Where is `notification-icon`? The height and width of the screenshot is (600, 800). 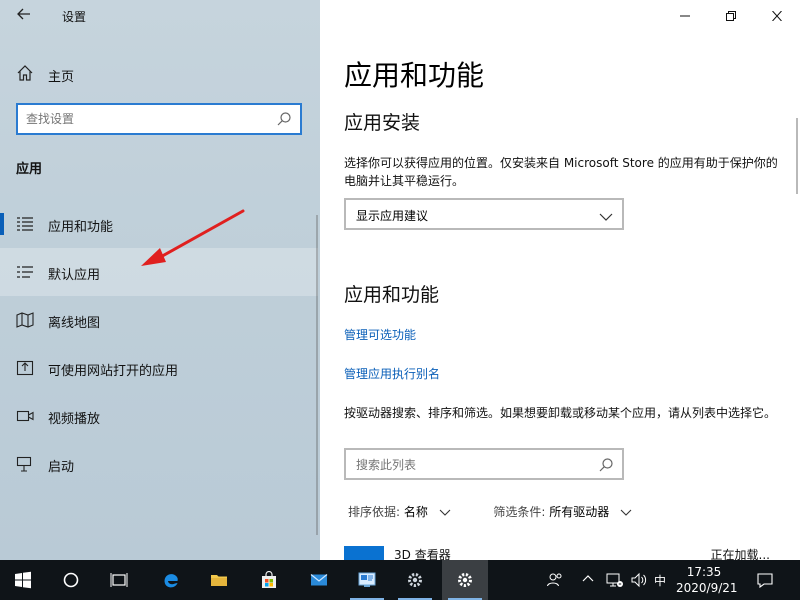
notification-icon is located at coordinates (765, 580).